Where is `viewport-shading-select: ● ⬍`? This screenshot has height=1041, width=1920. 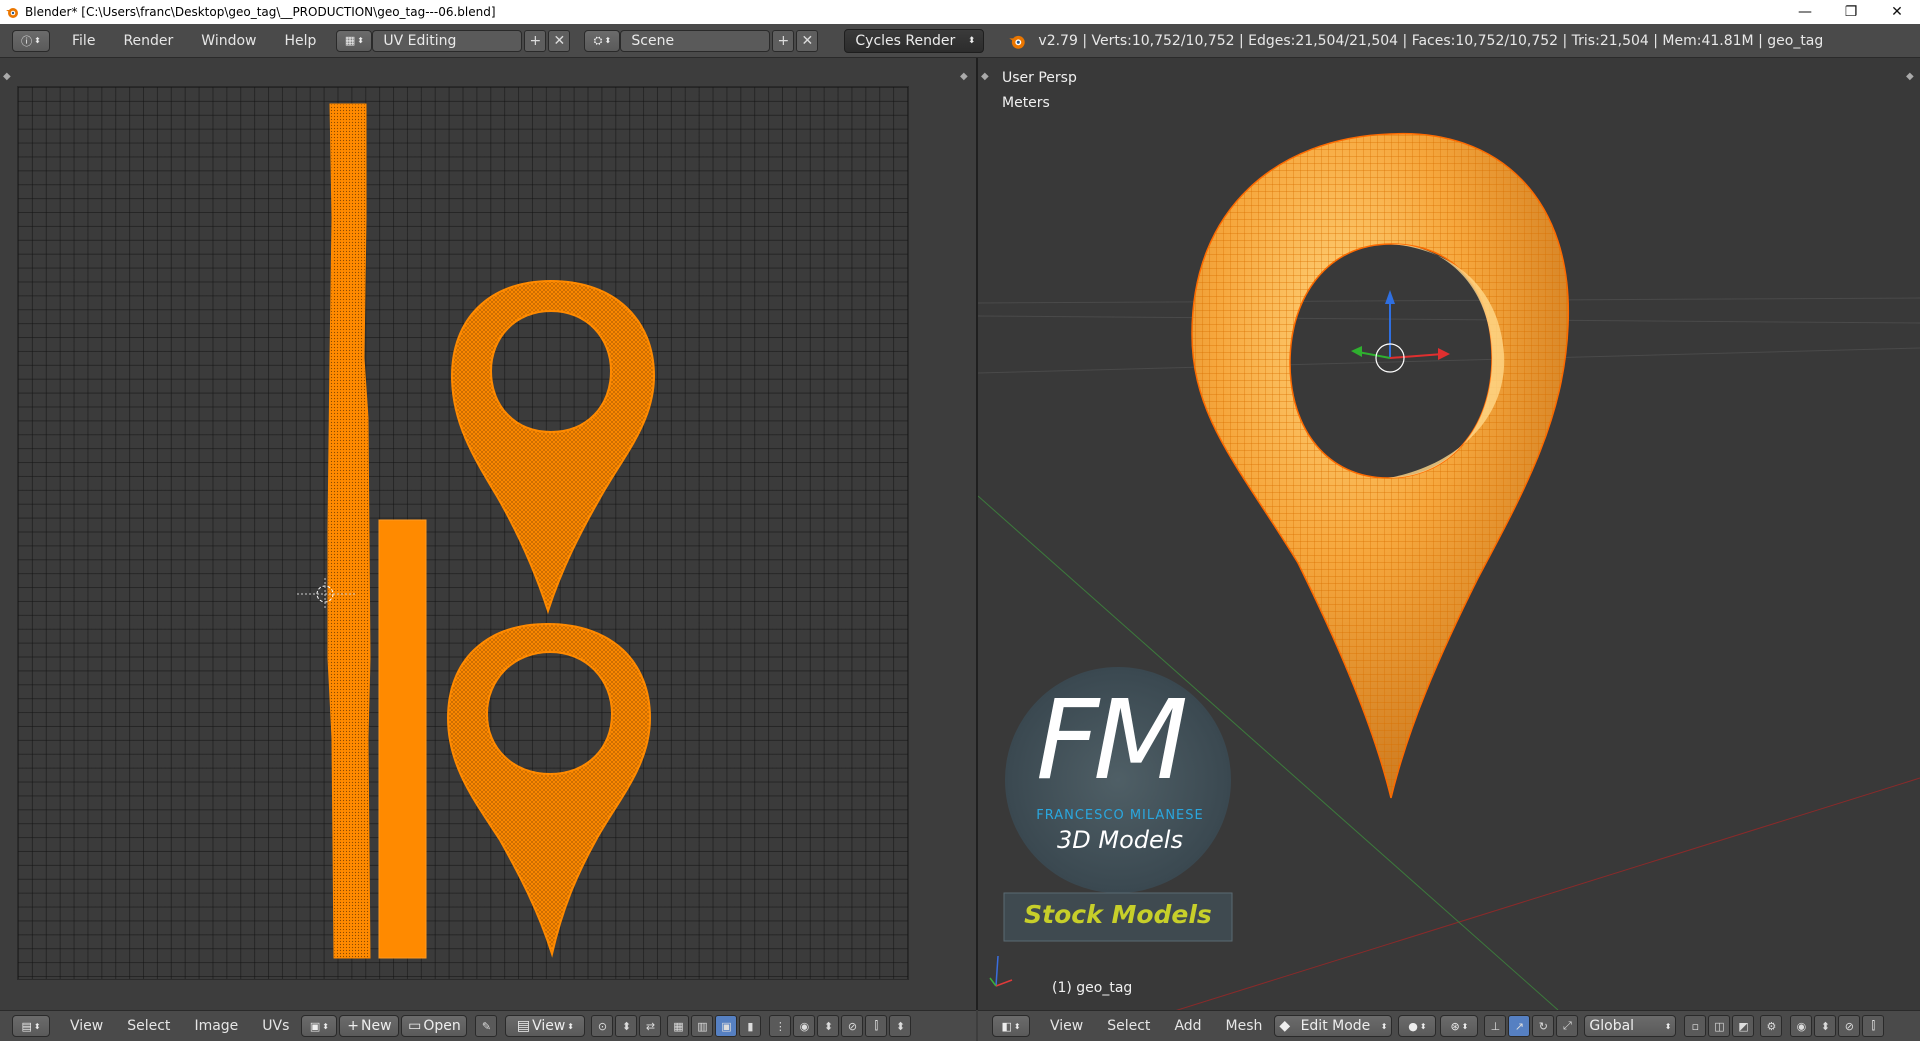 viewport-shading-select: ● ⬍ is located at coordinates (1417, 1026).